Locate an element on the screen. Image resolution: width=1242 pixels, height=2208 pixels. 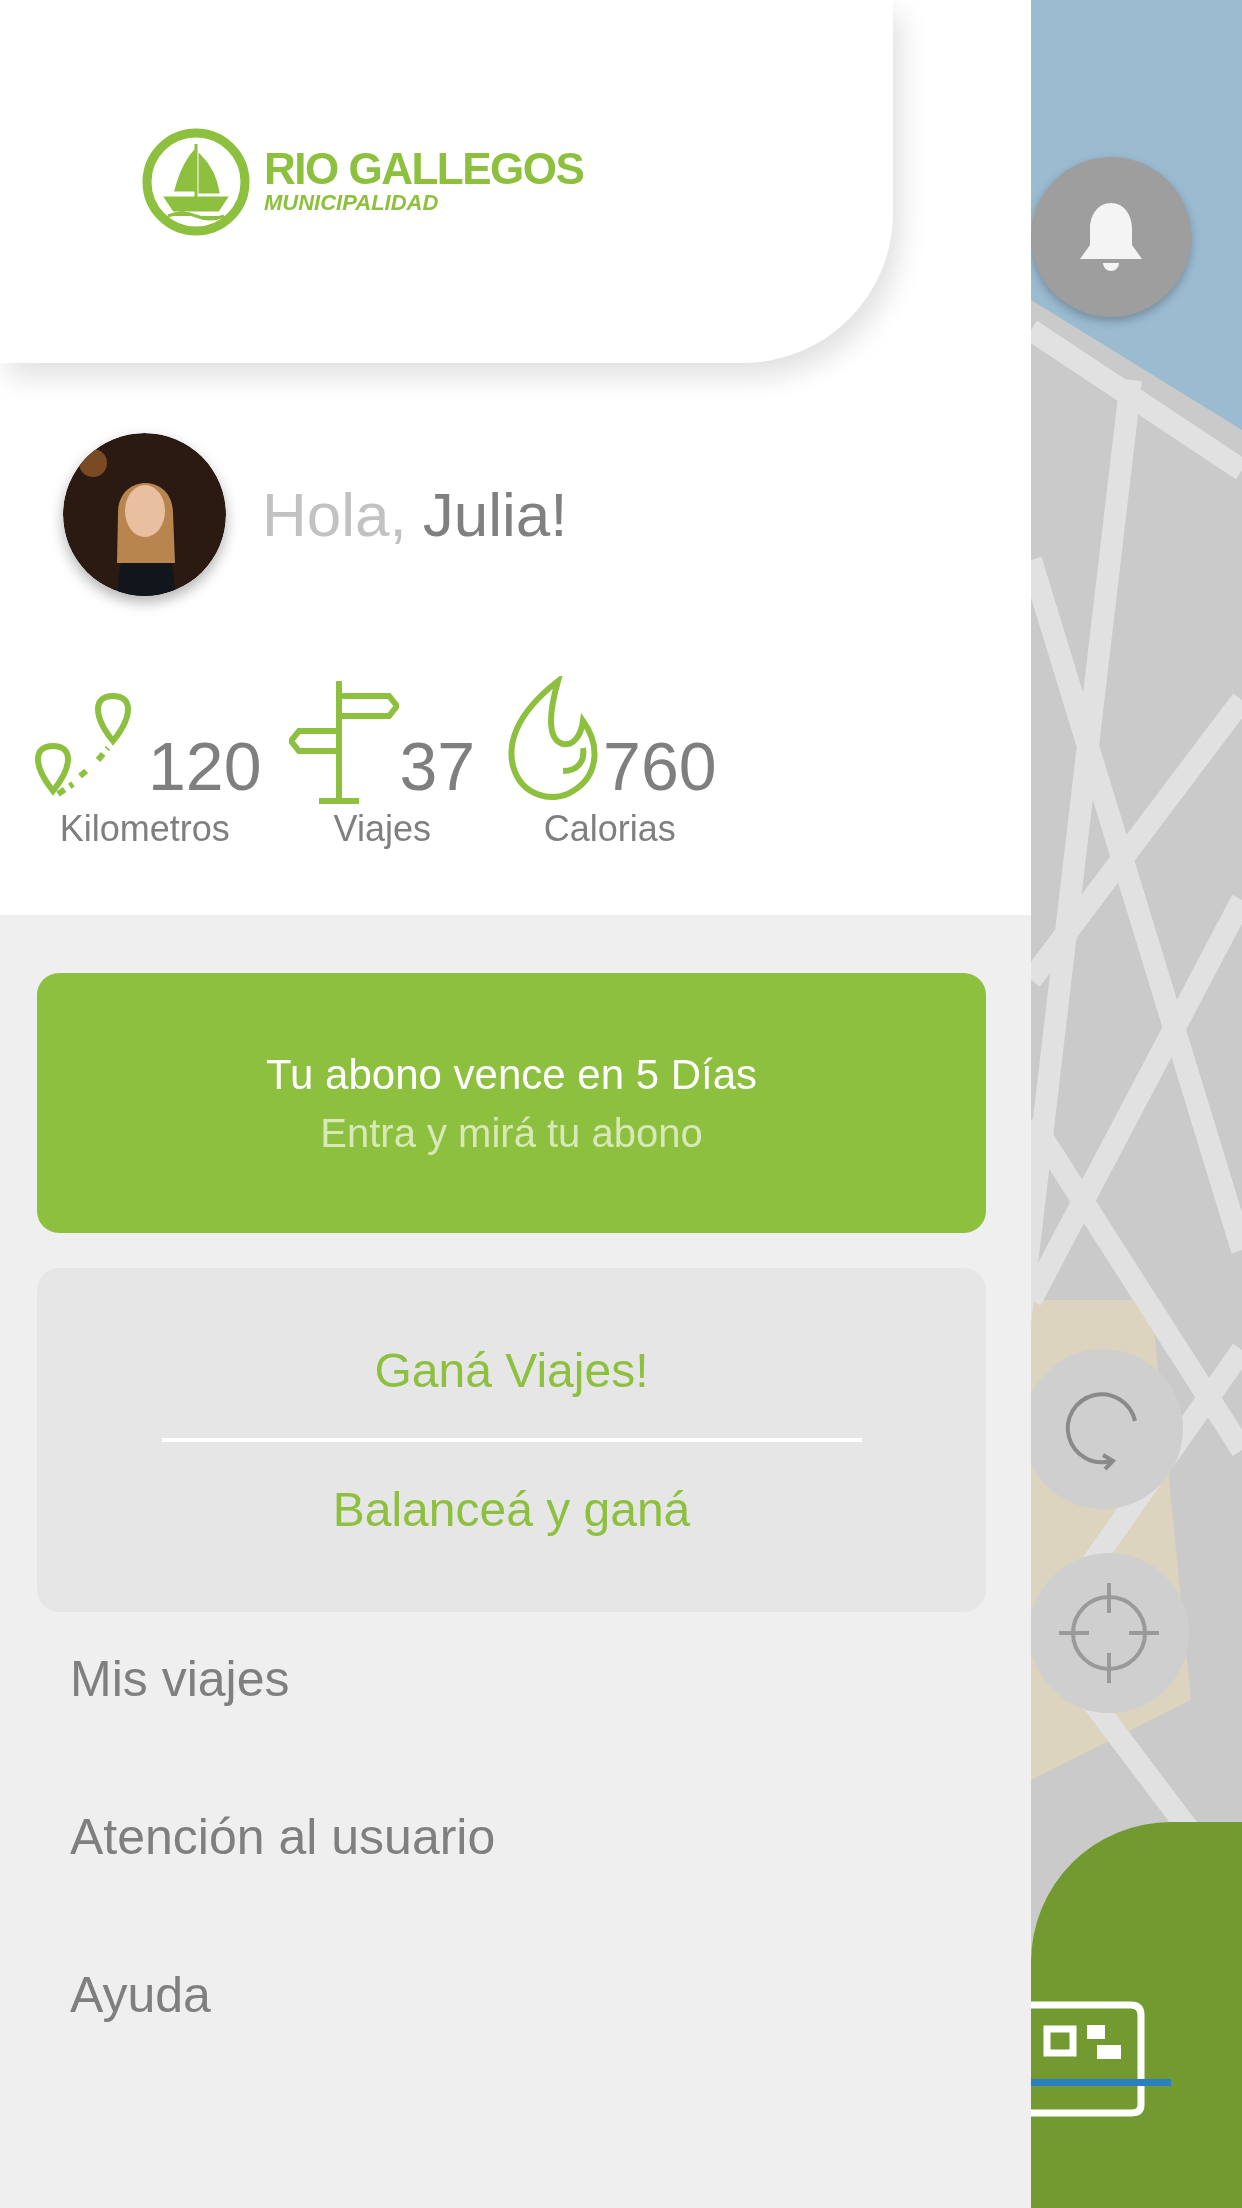
stat-value: 760 is located at coordinates (660, 769).